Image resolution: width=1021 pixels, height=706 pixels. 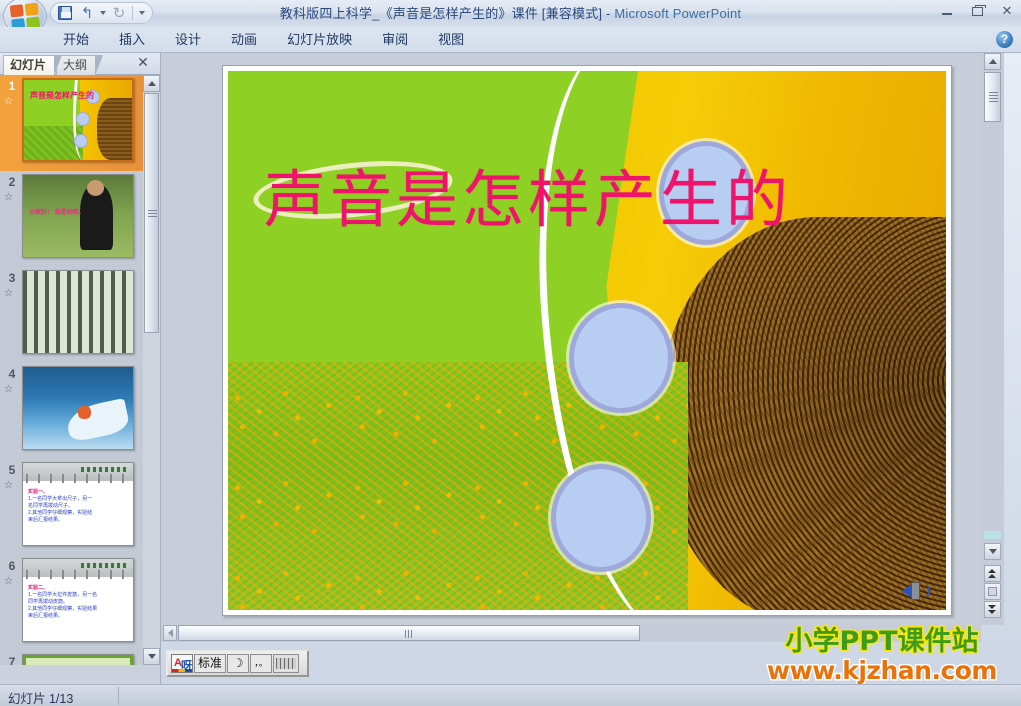 I want to click on thumb-heading: 实验二、, so click(x=38, y=588).